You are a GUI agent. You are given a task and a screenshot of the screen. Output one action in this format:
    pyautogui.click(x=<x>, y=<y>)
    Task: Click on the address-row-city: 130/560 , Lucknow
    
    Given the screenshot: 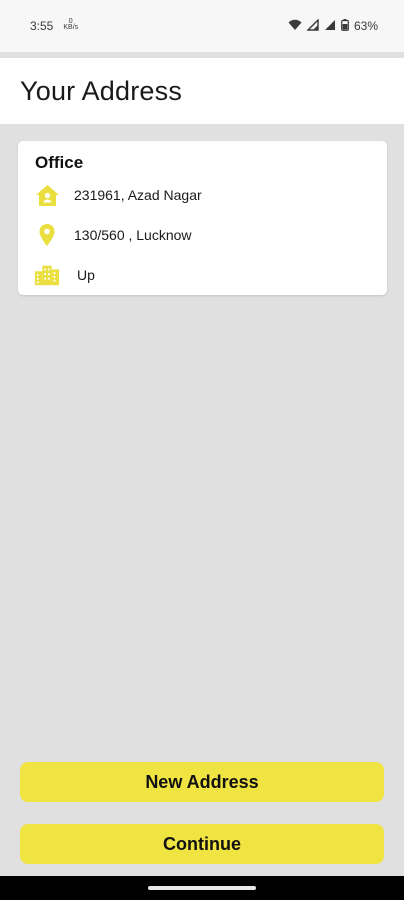 What is the action you would take?
    pyautogui.click(x=113, y=235)
    